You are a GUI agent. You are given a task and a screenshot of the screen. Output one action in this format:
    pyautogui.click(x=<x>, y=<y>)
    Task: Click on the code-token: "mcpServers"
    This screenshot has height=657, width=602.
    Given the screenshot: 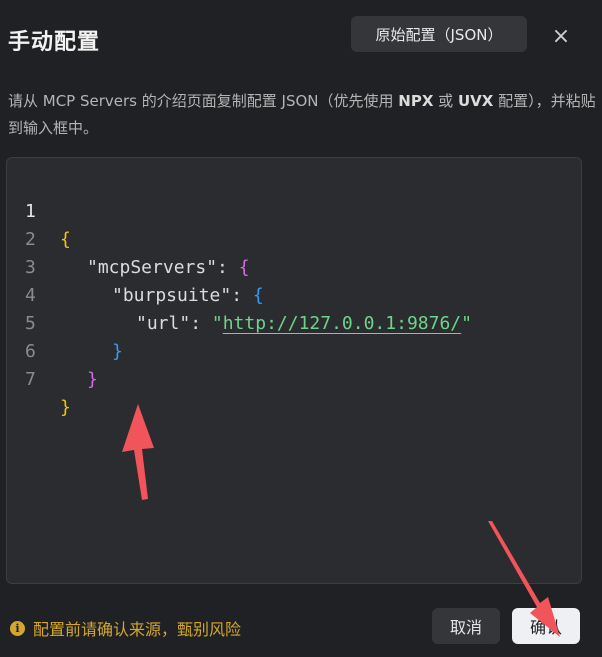 What is the action you would take?
    pyautogui.click(x=152, y=267)
    